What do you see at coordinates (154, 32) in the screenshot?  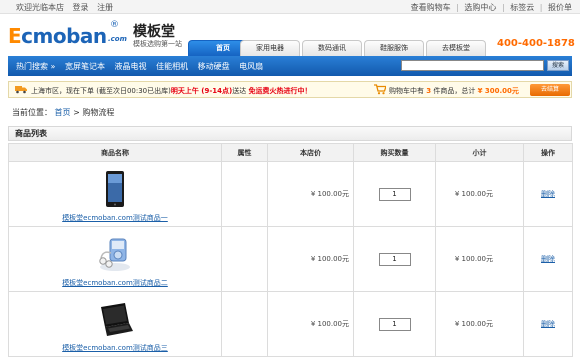 I see `logo-cn: 模板堂` at bounding box center [154, 32].